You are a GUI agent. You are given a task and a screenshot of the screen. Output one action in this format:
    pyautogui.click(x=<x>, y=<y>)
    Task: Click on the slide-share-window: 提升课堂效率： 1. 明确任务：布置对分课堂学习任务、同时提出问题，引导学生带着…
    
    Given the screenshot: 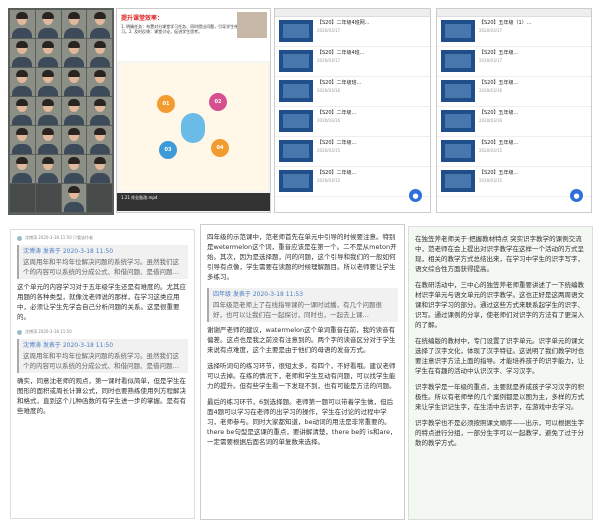 What is the action you would take?
    pyautogui.click(x=193, y=110)
    